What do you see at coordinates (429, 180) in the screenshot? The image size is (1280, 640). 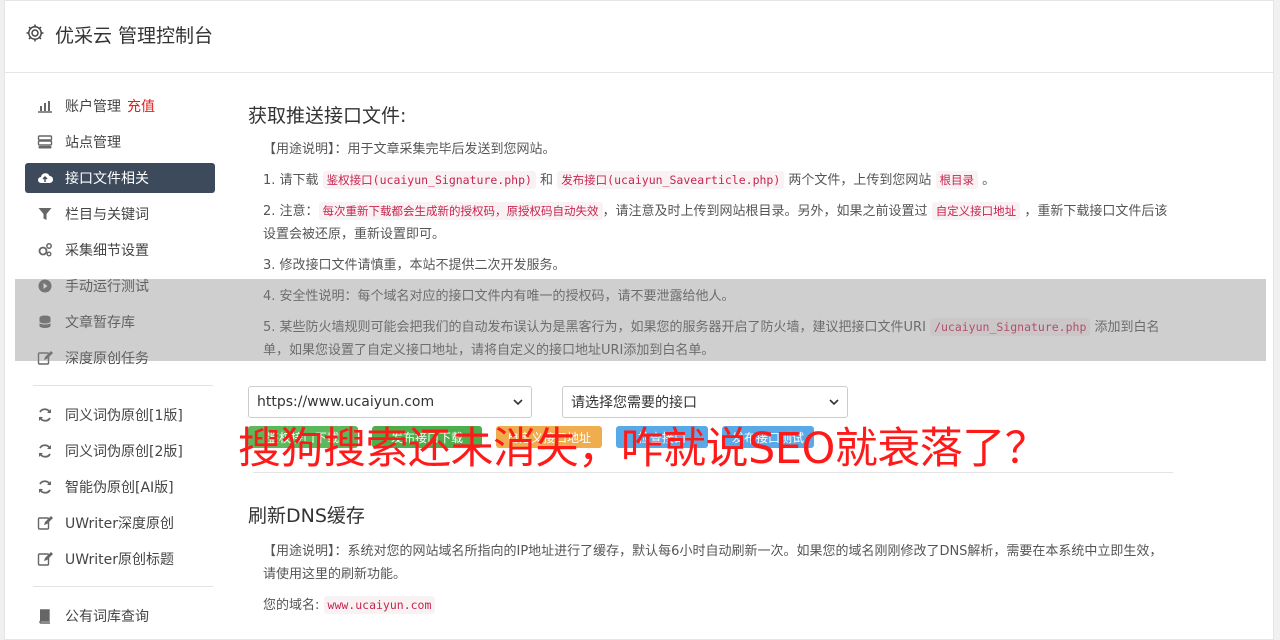 I see `signature-file-code: 鉴权接口(ucaiyun_Signature.php)` at bounding box center [429, 180].